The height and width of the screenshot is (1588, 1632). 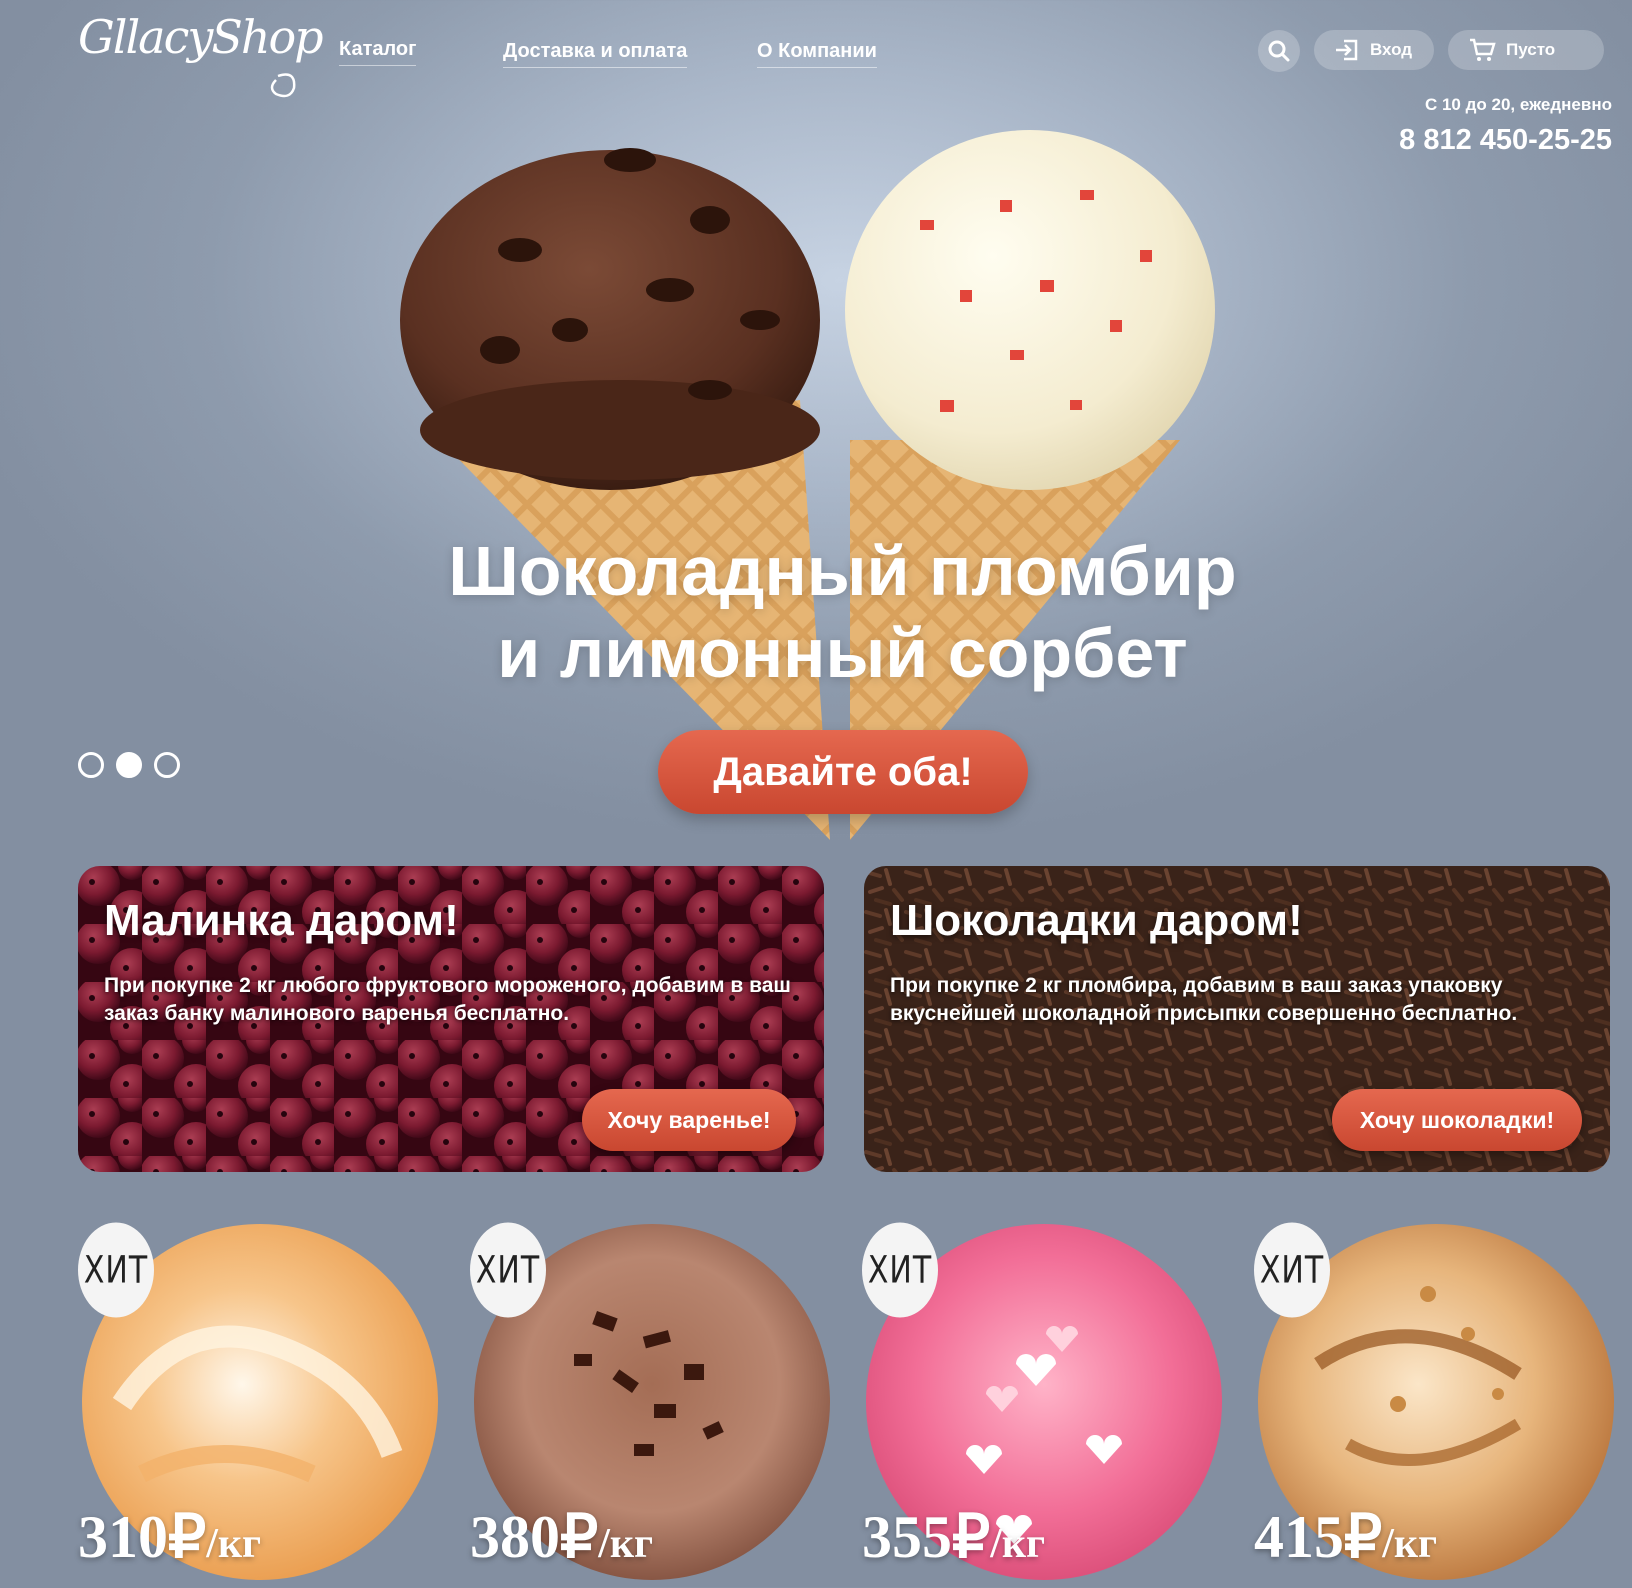 I want to click on login-label: Вход, so click(x=1391, y=49).